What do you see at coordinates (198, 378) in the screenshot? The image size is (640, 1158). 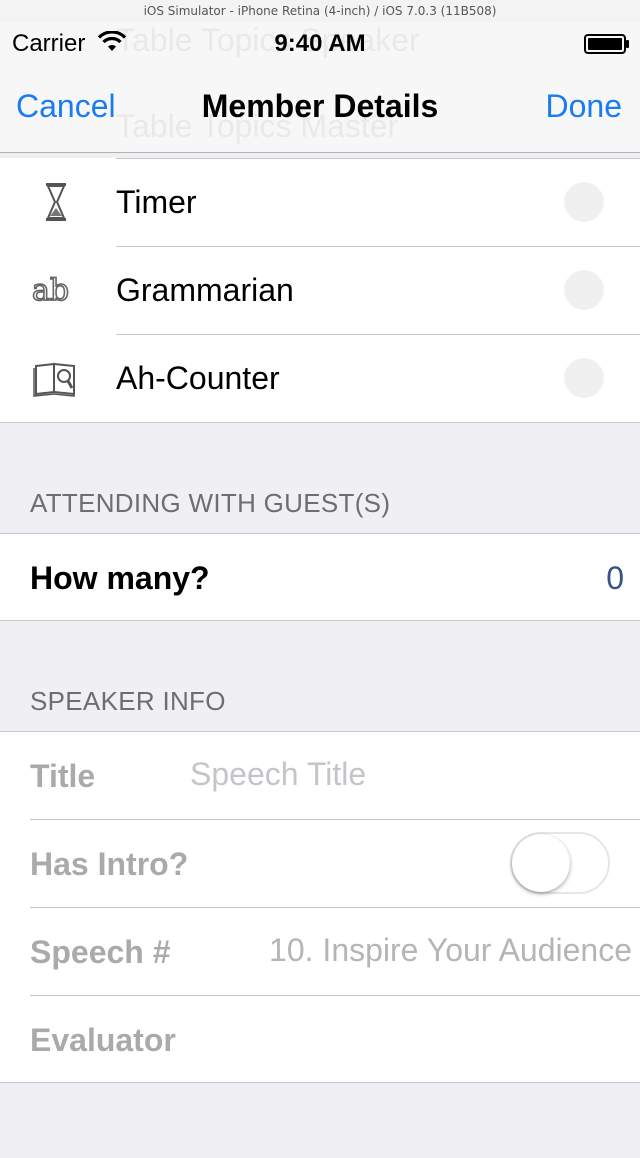 I see `role-label: Ah-Counter` at bounding box center [198, 378].